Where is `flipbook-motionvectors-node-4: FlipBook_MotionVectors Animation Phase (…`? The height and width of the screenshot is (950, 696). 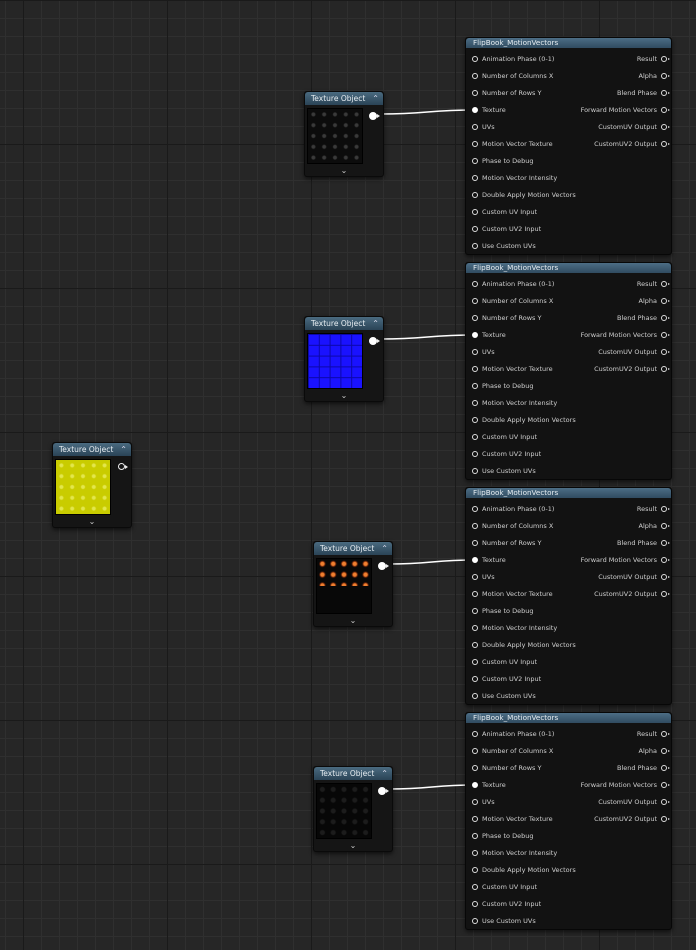
flipbook-motionvectors-node-4: FlipBook_MotionVectors Animation Phase (… is located at coordinates (568, 821).